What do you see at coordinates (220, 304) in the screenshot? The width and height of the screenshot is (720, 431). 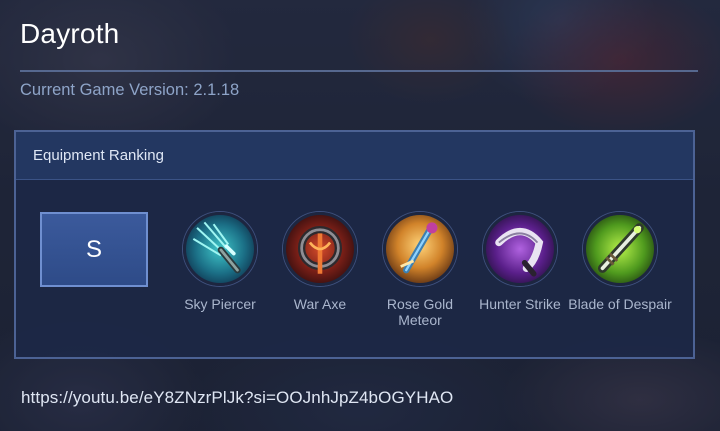 I see `item-label: Sky Piercer` at bounding box center [220, 304].